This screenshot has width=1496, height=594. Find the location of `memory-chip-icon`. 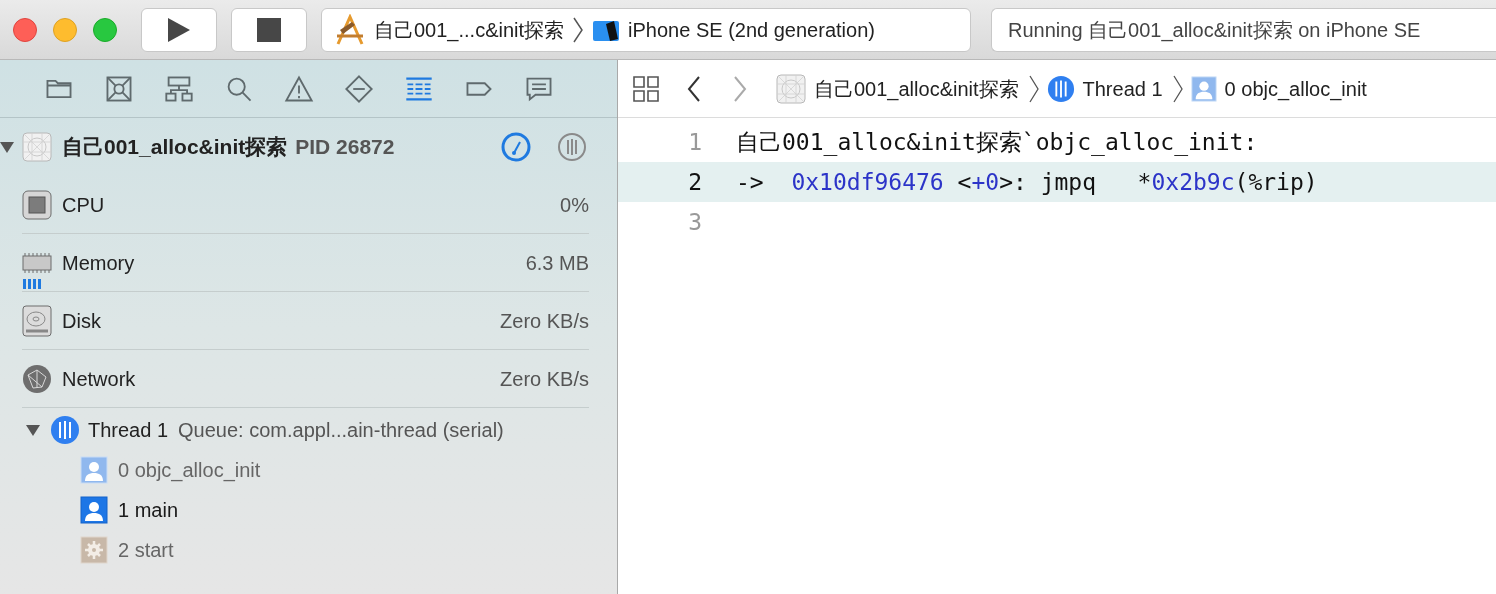

memory-chip-icon is located at coordinates (37, 262).